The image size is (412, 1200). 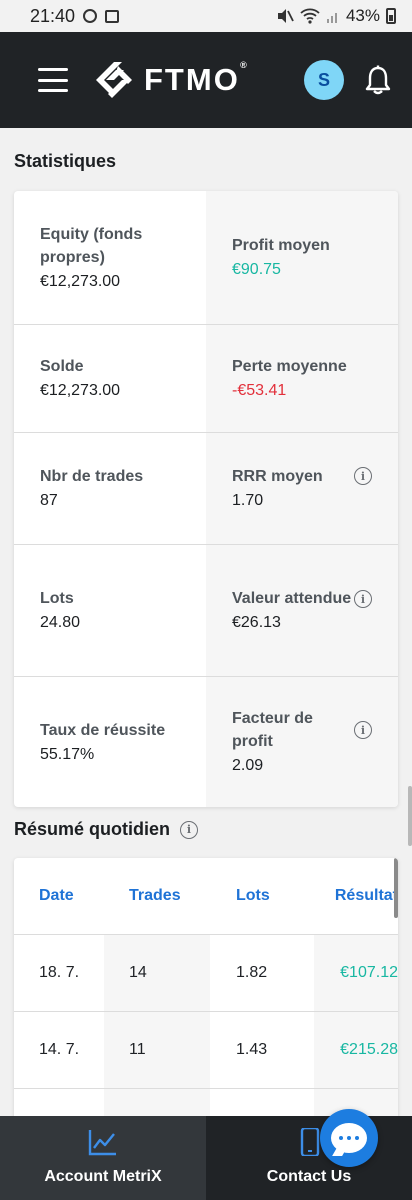 I want to click on app-header: FTMO ® S, so click(x=206, y=80).